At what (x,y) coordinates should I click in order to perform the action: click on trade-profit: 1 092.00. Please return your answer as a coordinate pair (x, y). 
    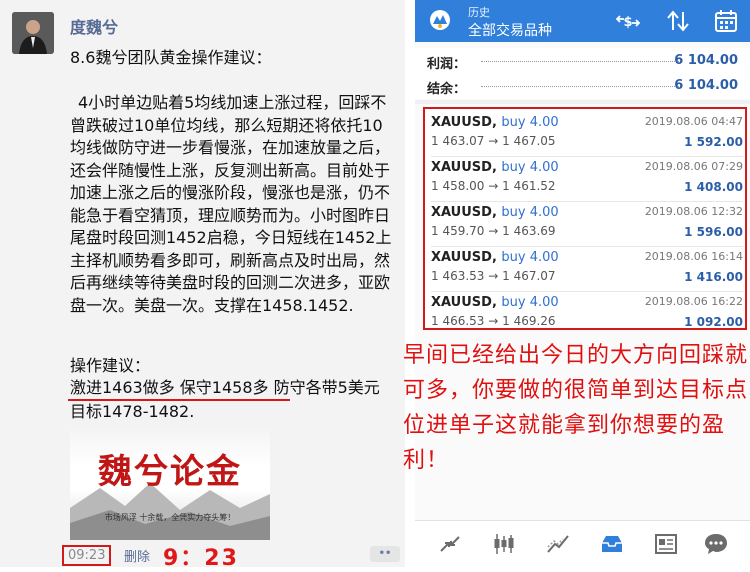
    Looking at the image, I should click on (713, 322).